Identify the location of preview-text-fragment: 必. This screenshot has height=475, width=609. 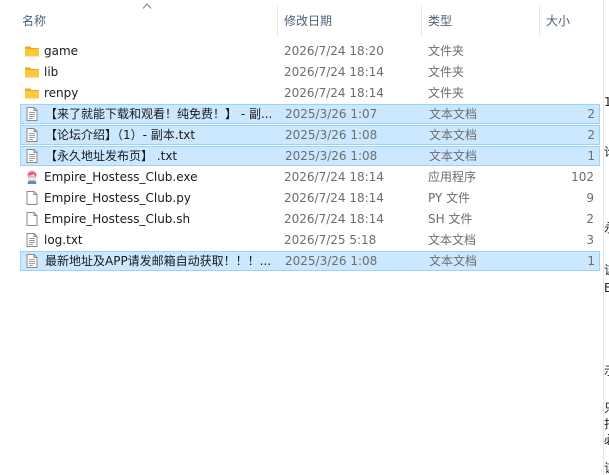
(606, 440).